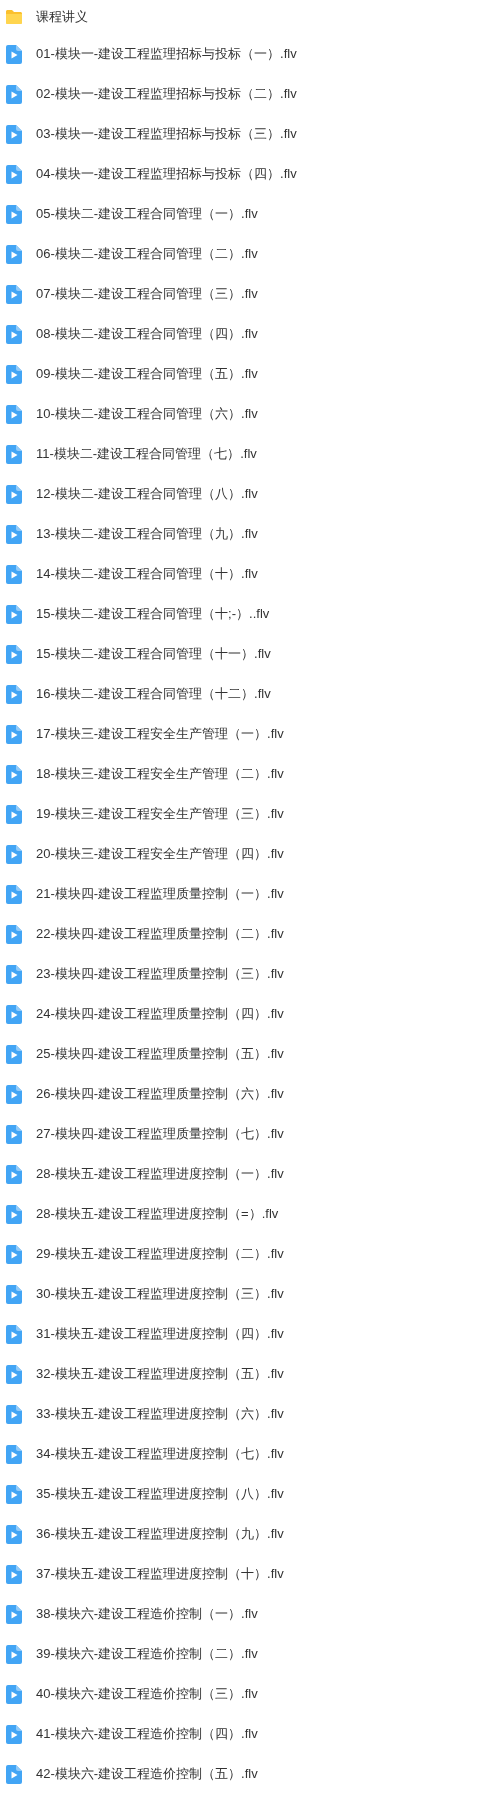  I want to click on file-name: 06-模块二-建设工程合同管理（二）.flv, so click(147, 254).